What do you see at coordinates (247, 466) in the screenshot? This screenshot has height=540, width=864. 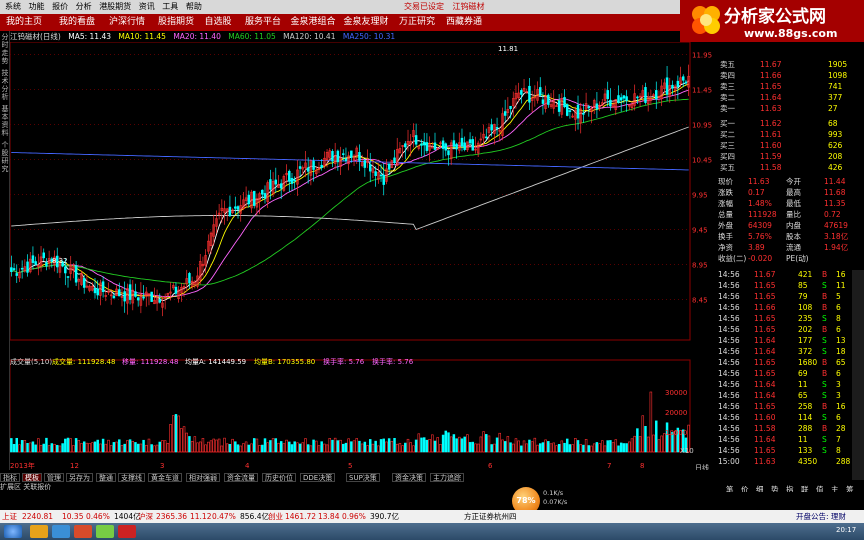 I see `date-tick: 4` at bounding box center [247, 466].